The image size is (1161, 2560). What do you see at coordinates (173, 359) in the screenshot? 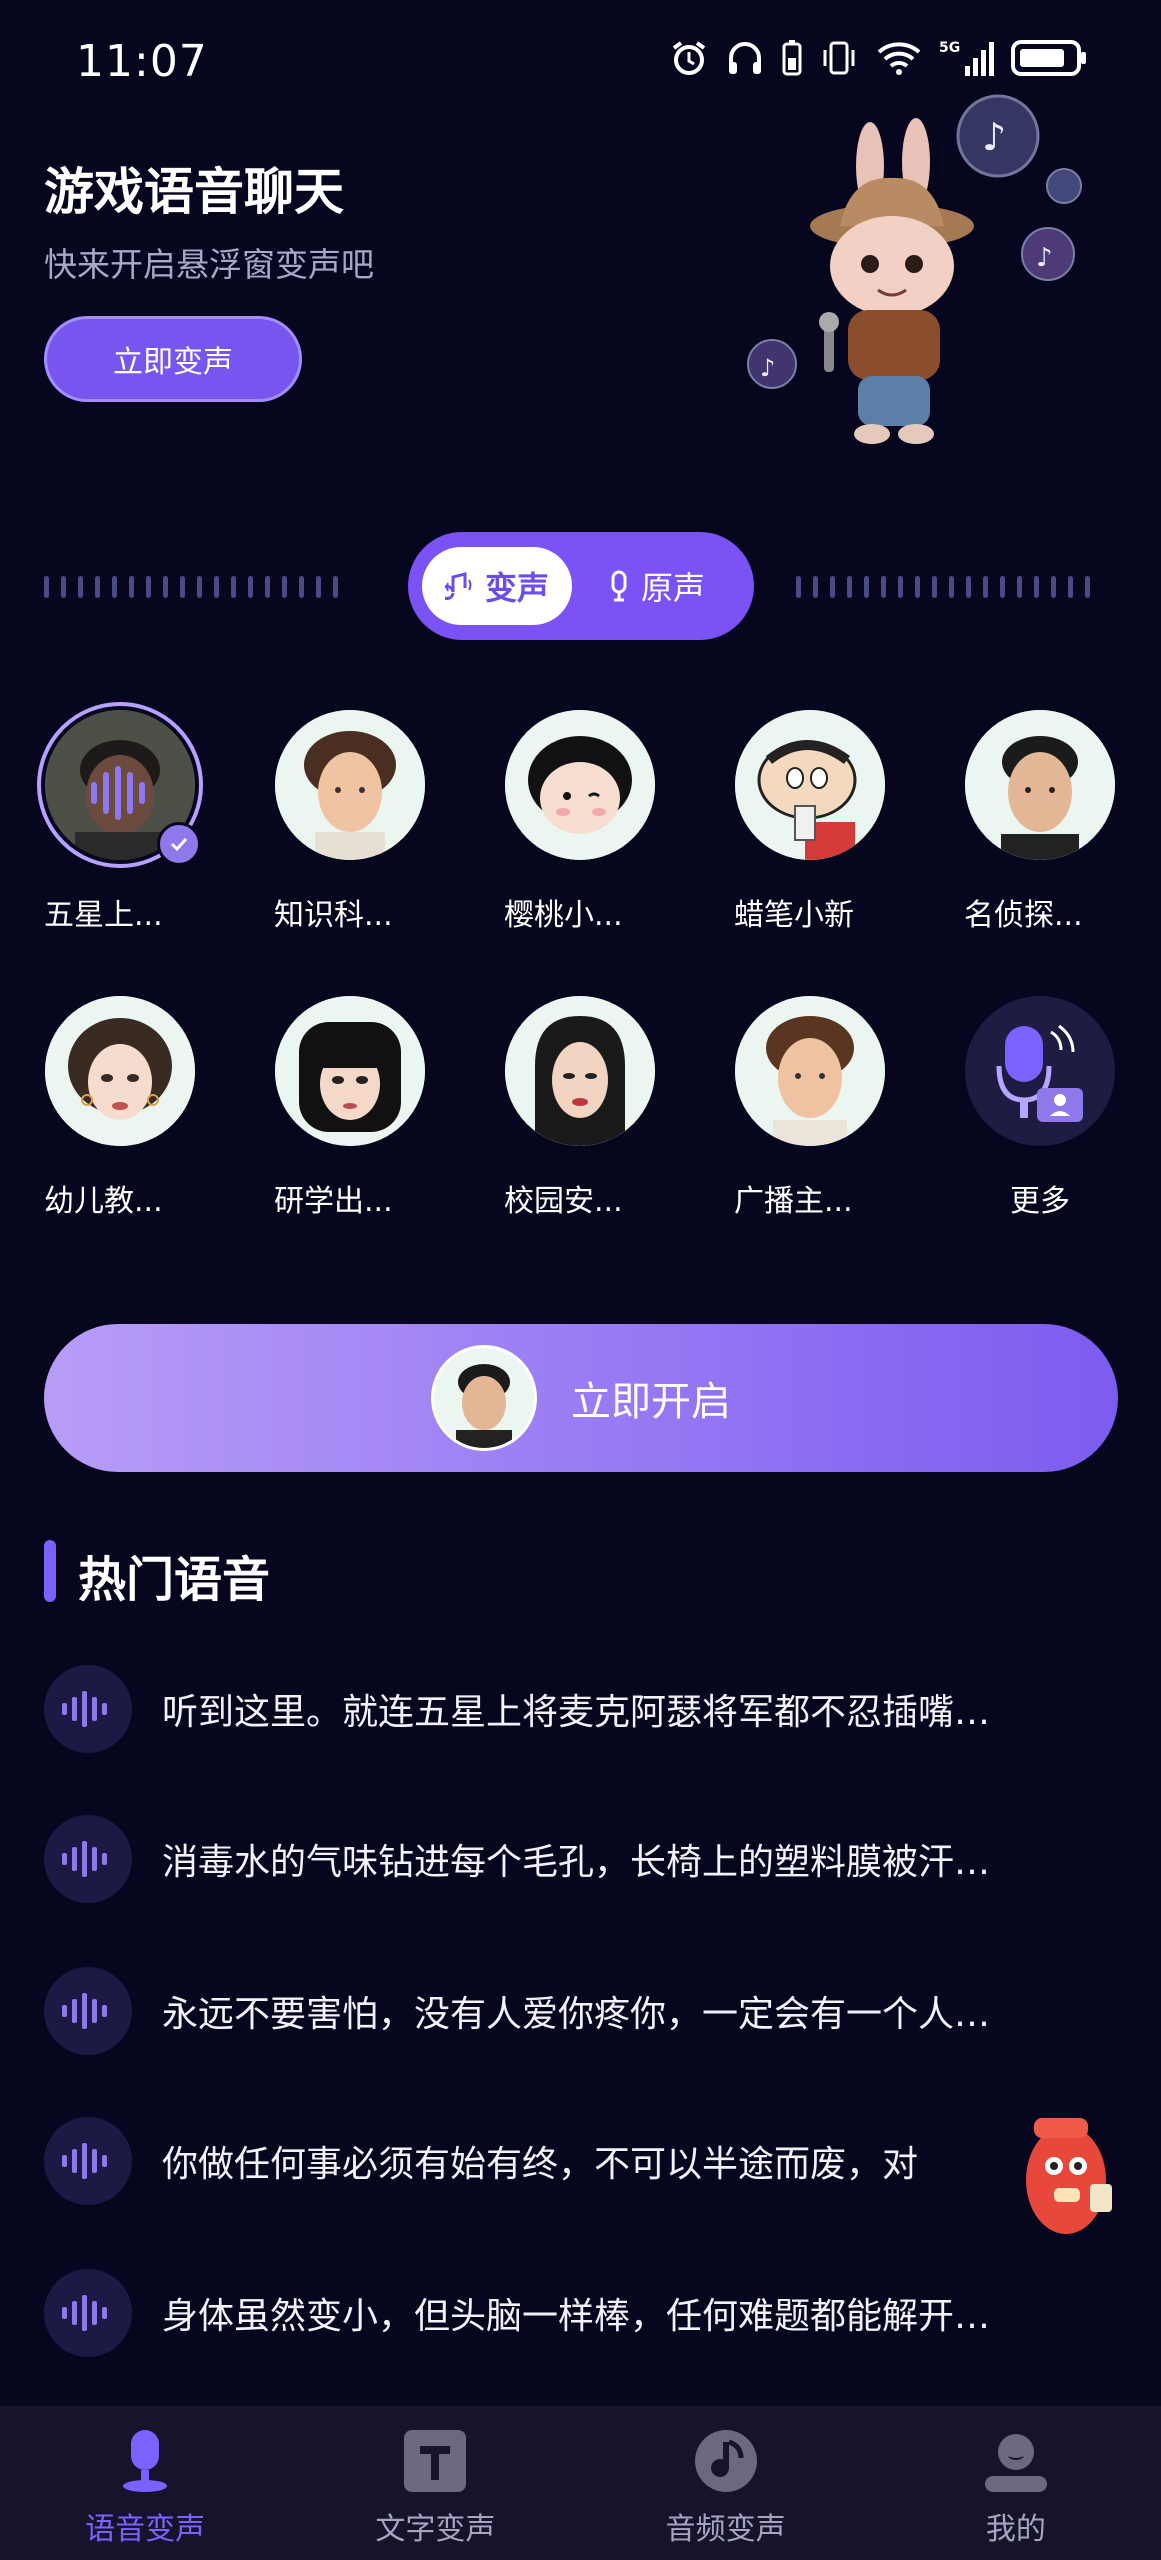
I see `change-voice-now-button: 立即变声` at bounding box center [173, 359].